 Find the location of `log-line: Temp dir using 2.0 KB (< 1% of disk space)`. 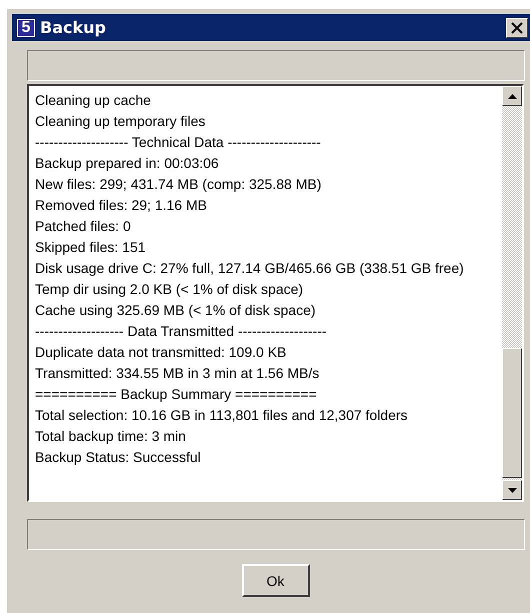

log-line: Temp dir using 2.0 KB (< 1% of disk space) is located at coordinates (169, 289).